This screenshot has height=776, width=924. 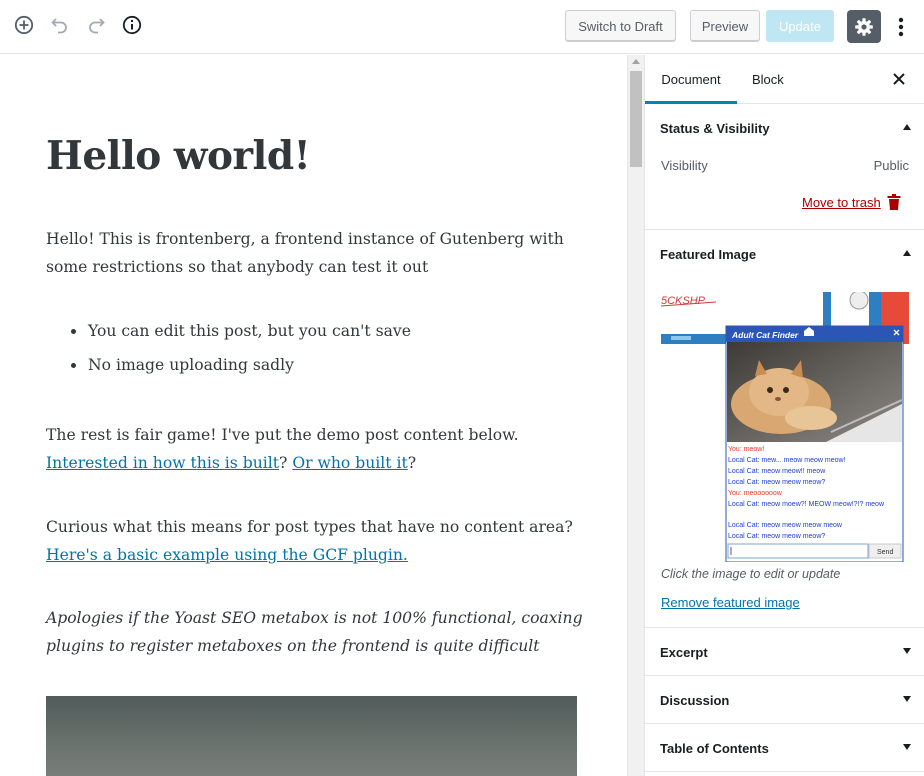 I want to click on tab-document: Document, so click(x=691, y=79).